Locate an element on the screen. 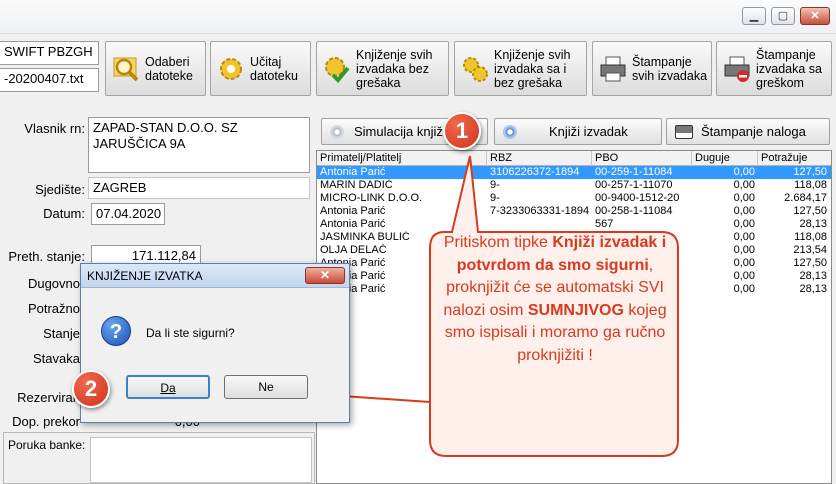 This screenshot has height=484, width=836. step-badge-1: 1 is located at coordinates (462, 131).